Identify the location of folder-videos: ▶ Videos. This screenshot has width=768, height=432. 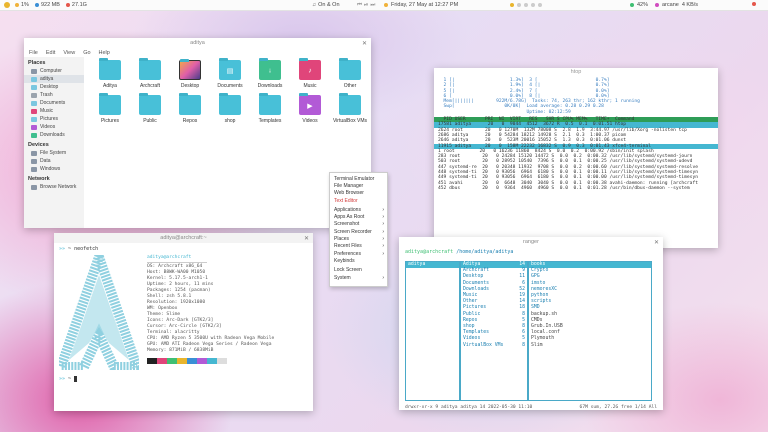
(310, 108).